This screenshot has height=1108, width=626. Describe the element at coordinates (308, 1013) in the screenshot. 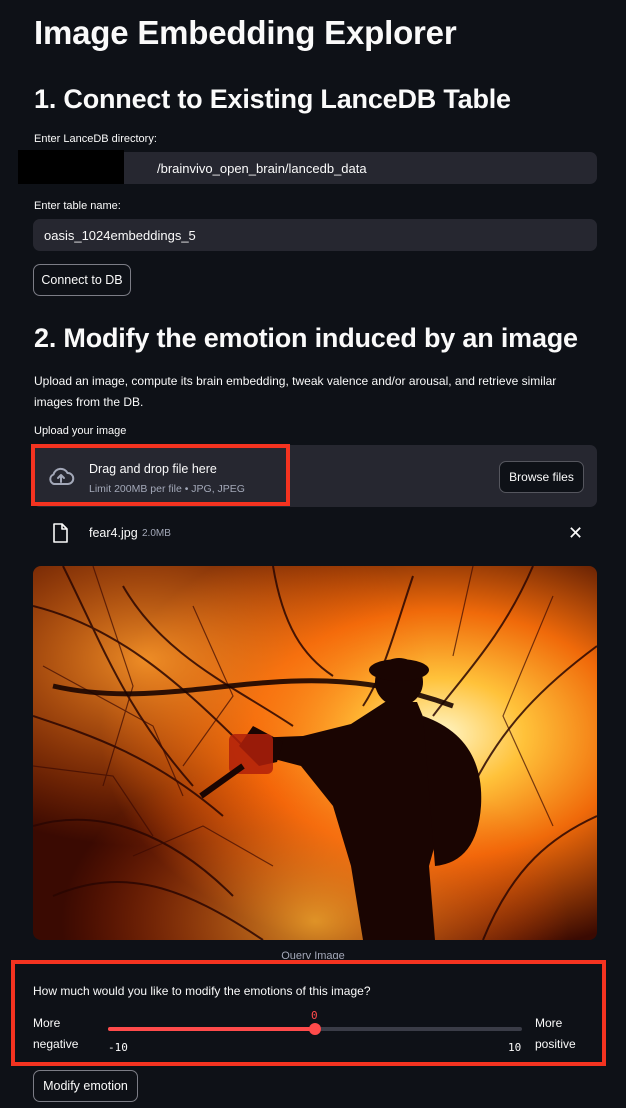

I see `highlight-box-slider` at that location.